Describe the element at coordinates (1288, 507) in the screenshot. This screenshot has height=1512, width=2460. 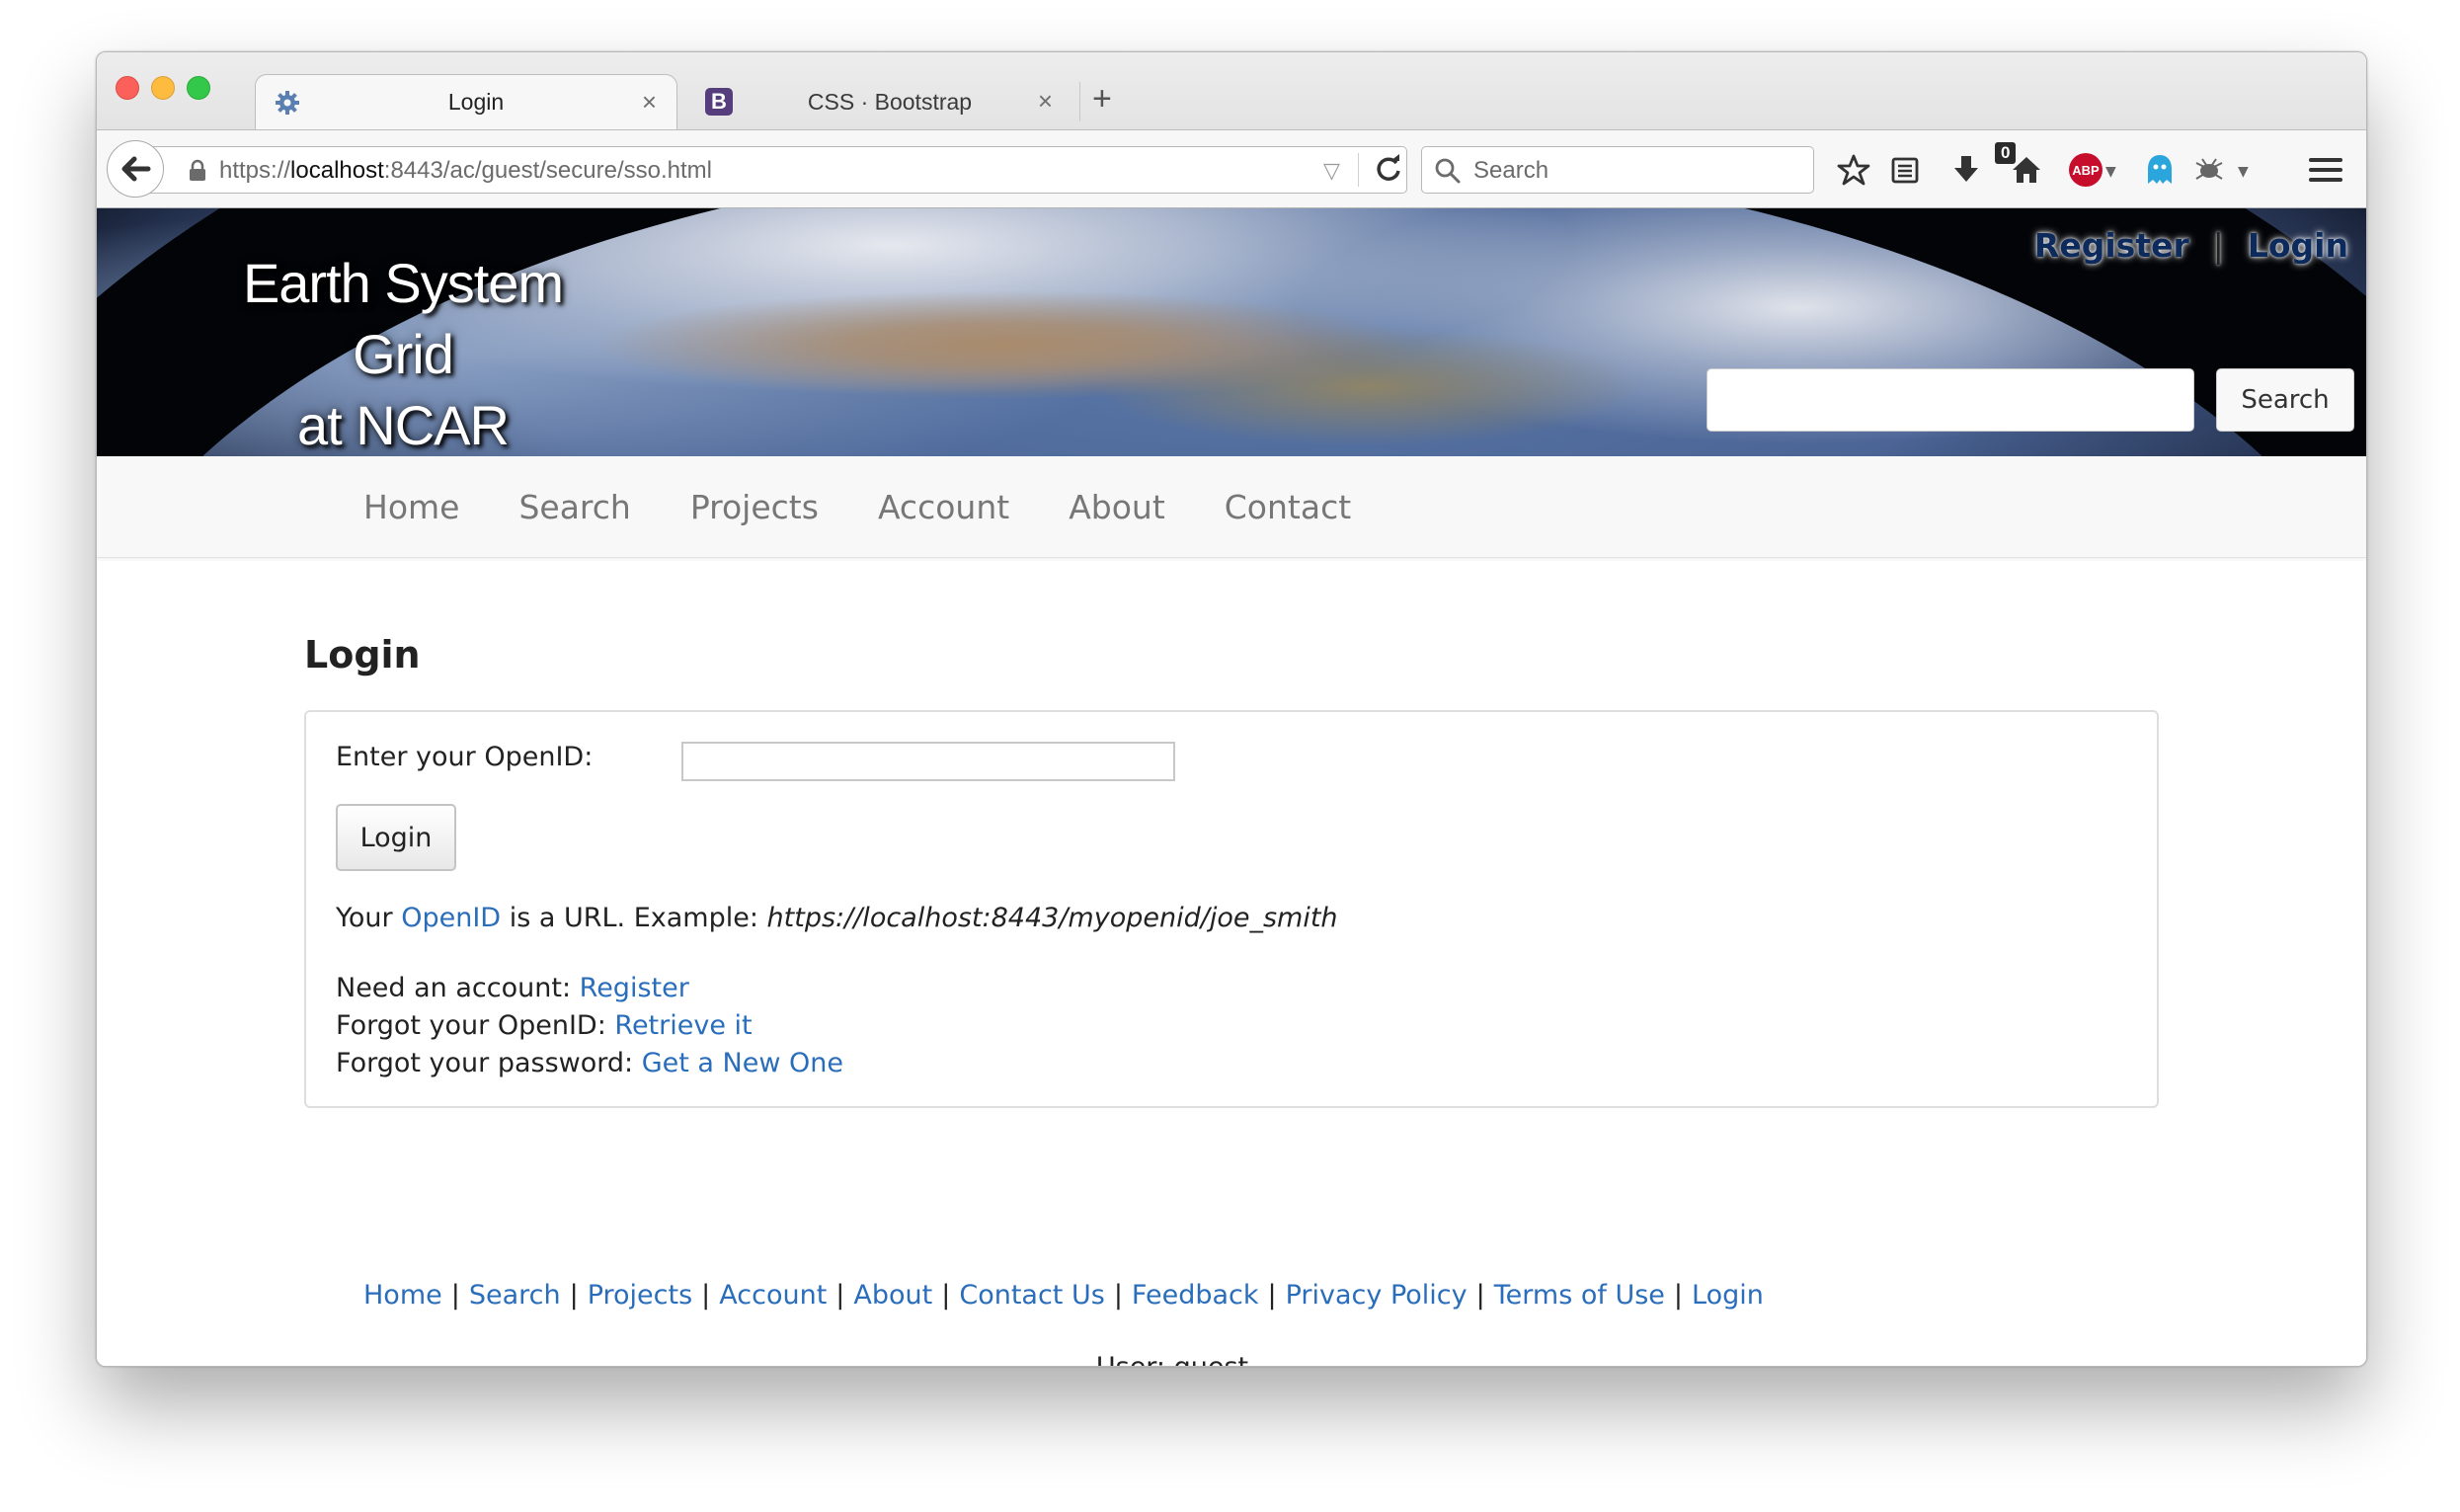
I see `nav-item-contact: Contact` at that location.